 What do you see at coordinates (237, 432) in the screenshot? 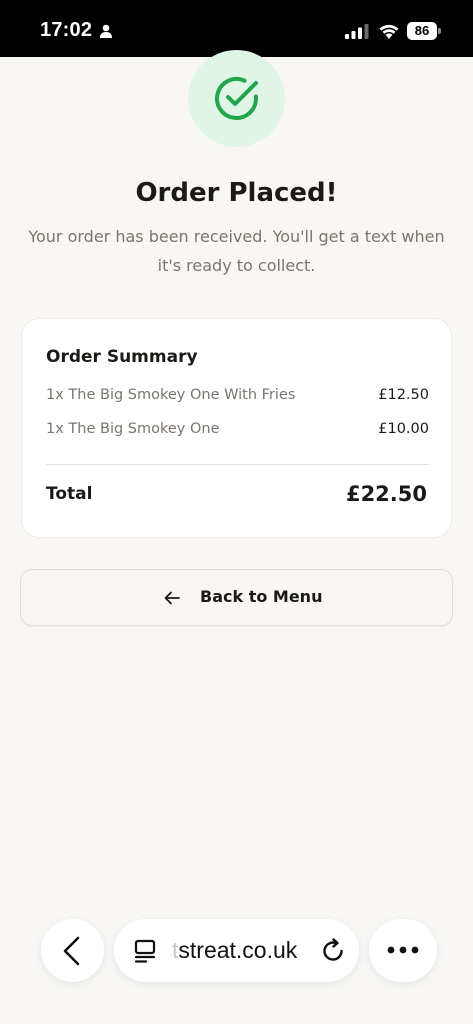
I see `summary-line-item: 1x The Big Smokey One £10.00` at bounding box center [237, 432].